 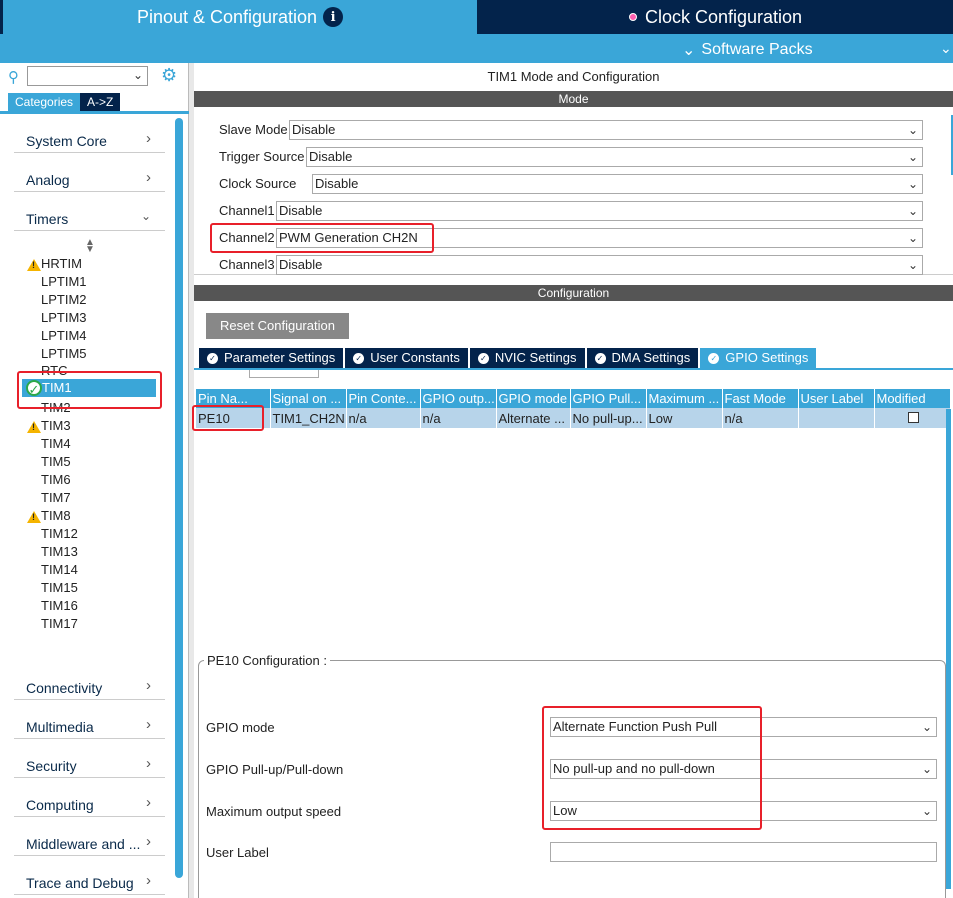 What do you see at coordinates (90, 246) in the screenshot?
I see `sort-icon: ▲ ▼` at bounding box center [90, 246].